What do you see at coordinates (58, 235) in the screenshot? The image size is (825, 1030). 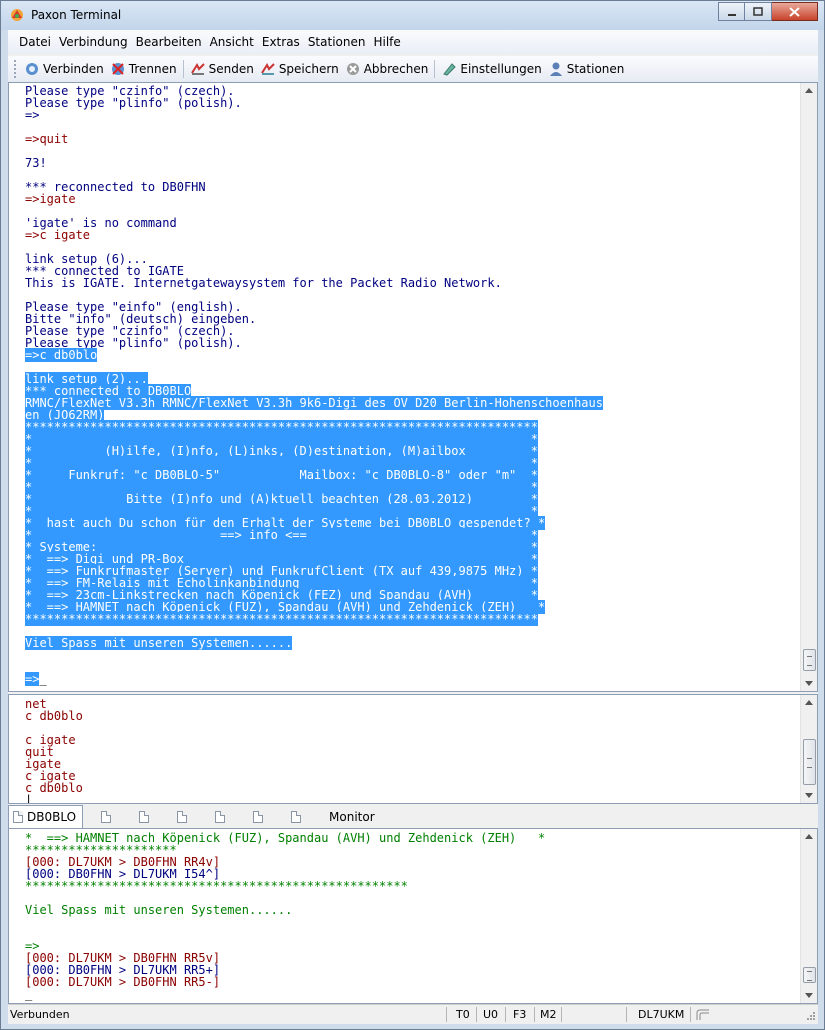 I see `output-line-text: =>c igate` at bounding box center [58, 235].